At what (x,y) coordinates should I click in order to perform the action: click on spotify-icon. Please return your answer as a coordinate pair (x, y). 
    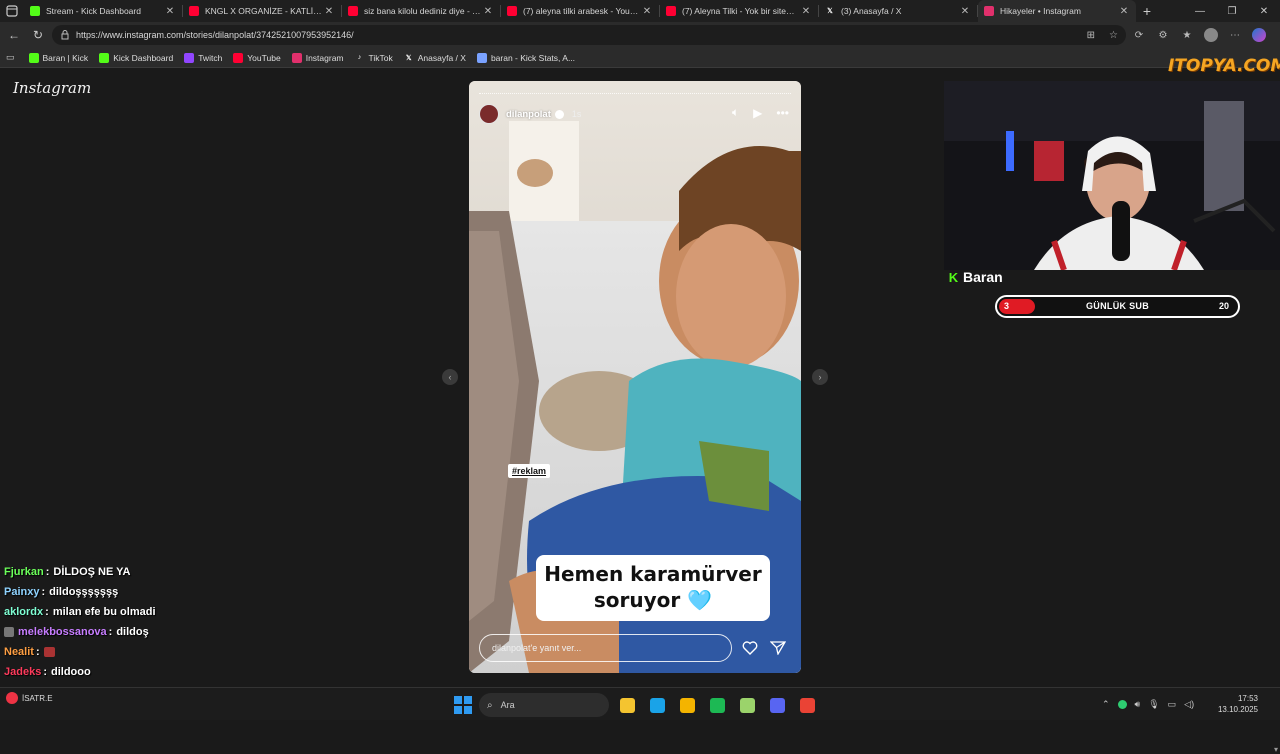
    Looking at the image, I should click on (717, 705).